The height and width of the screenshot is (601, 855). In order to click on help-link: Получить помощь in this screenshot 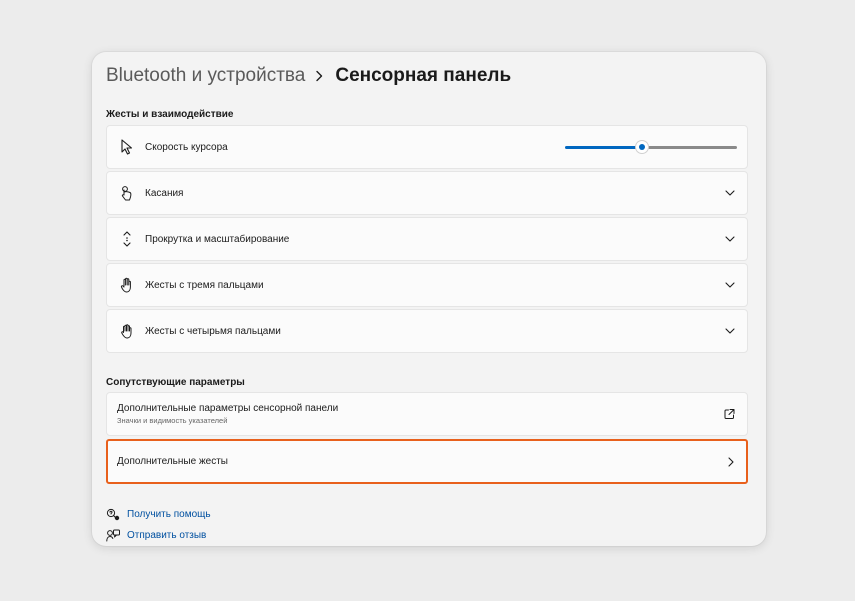, I will do `click(169, 514)`.